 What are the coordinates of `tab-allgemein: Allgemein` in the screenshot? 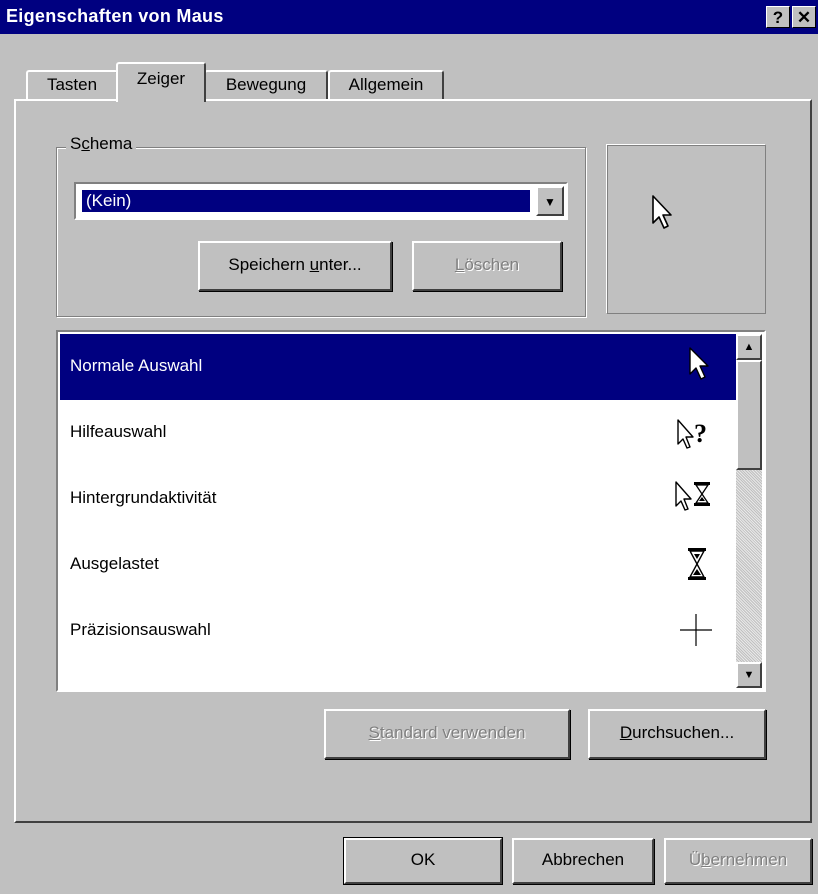 It's located at (386, 85).